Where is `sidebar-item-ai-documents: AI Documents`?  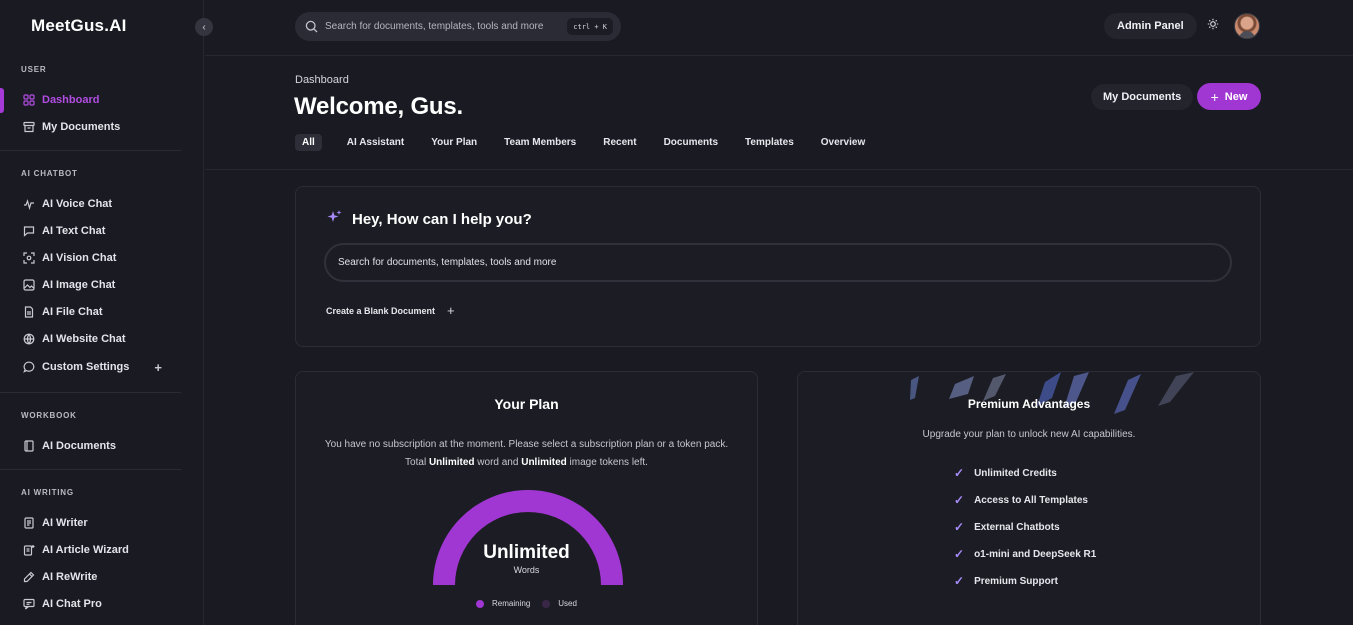
sidebar-item-ai-documents: AI Documents is located at coordinates (95, 446).